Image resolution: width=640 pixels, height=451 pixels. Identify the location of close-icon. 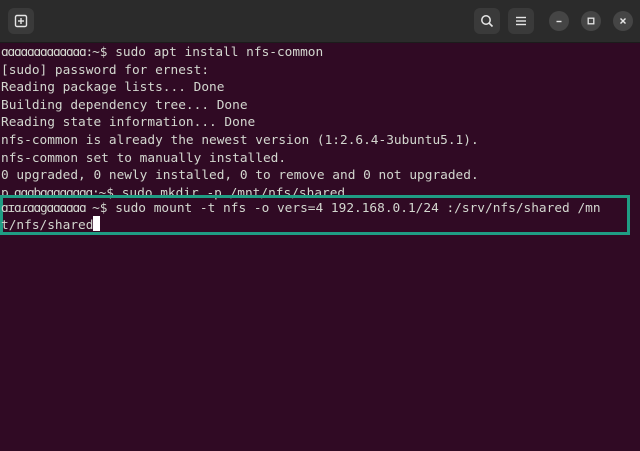
(623, 21).